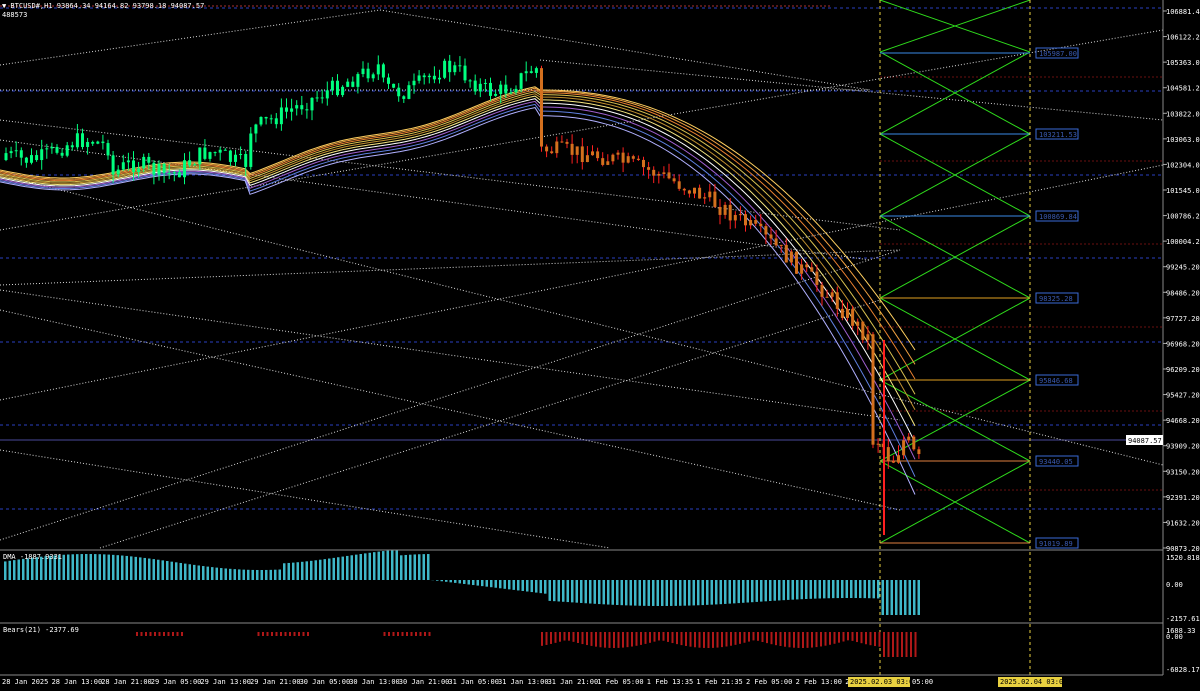 The width and height of the screenshot is (1200, 691). I want to click on price-label: 98486.20, so click(1183, 293).